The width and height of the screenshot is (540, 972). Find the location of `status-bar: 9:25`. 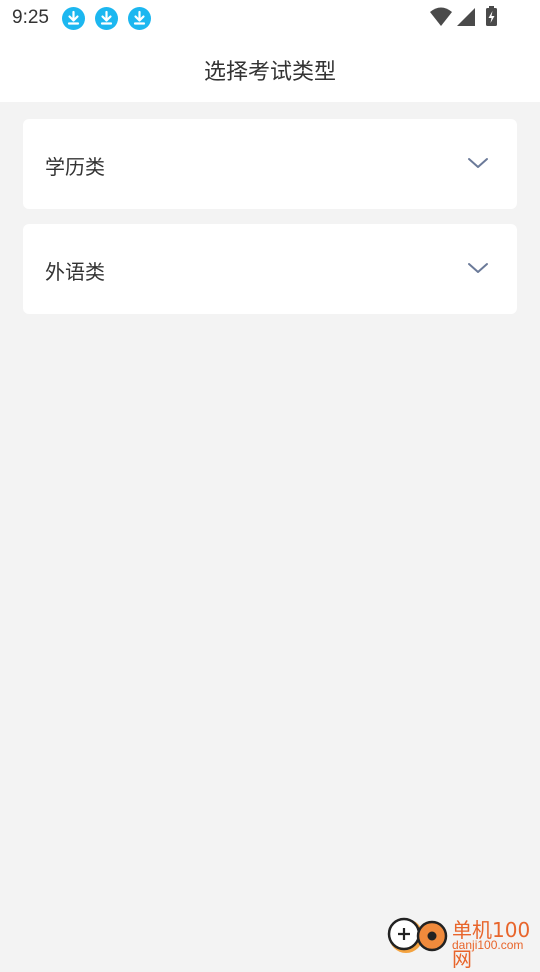

status-bar: 9:25 is located at coordinates (270, 18).